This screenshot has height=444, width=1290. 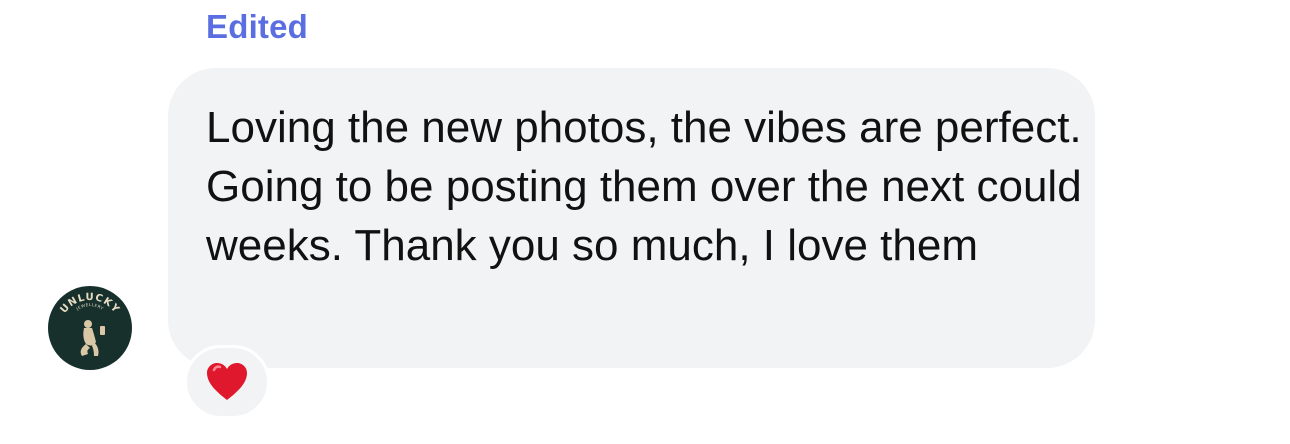 I want to click on unlucky-jewellery-logo: UNLUCKY JEWELLERY, so click(x=89, y=324).